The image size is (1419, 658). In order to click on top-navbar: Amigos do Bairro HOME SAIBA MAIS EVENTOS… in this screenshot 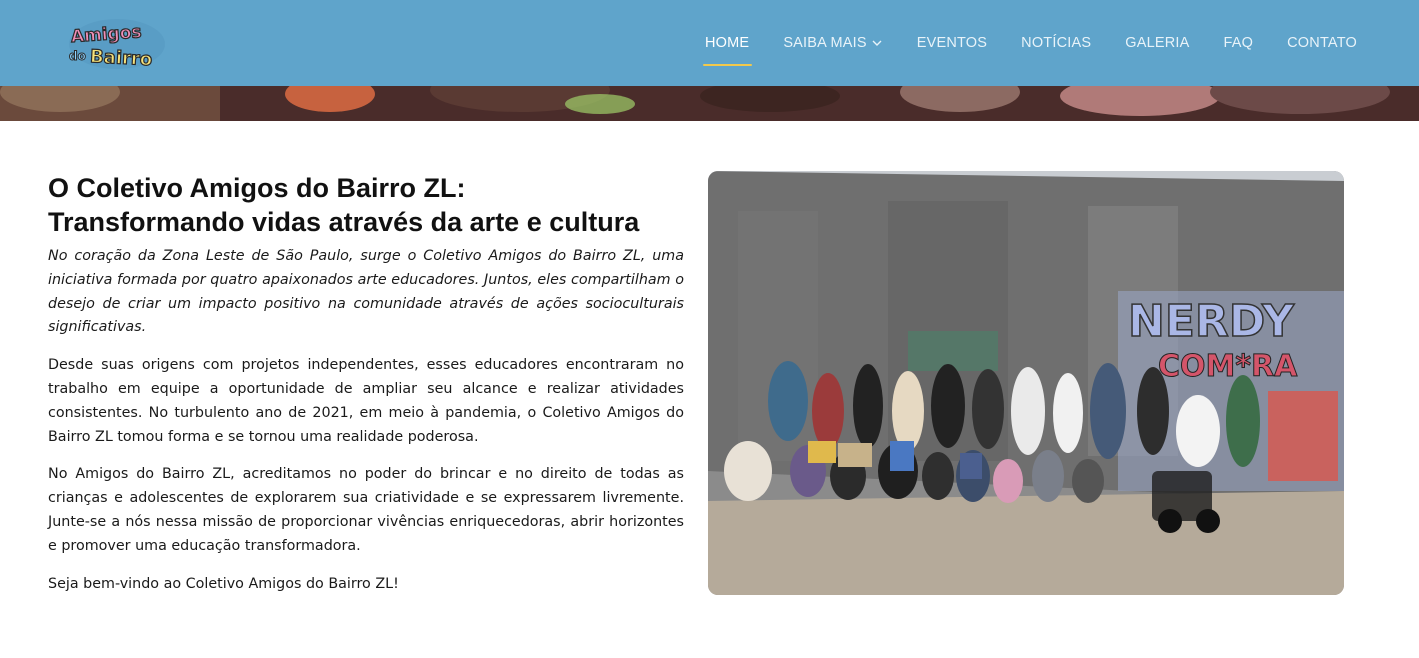, I will do `click(709, 43)`.